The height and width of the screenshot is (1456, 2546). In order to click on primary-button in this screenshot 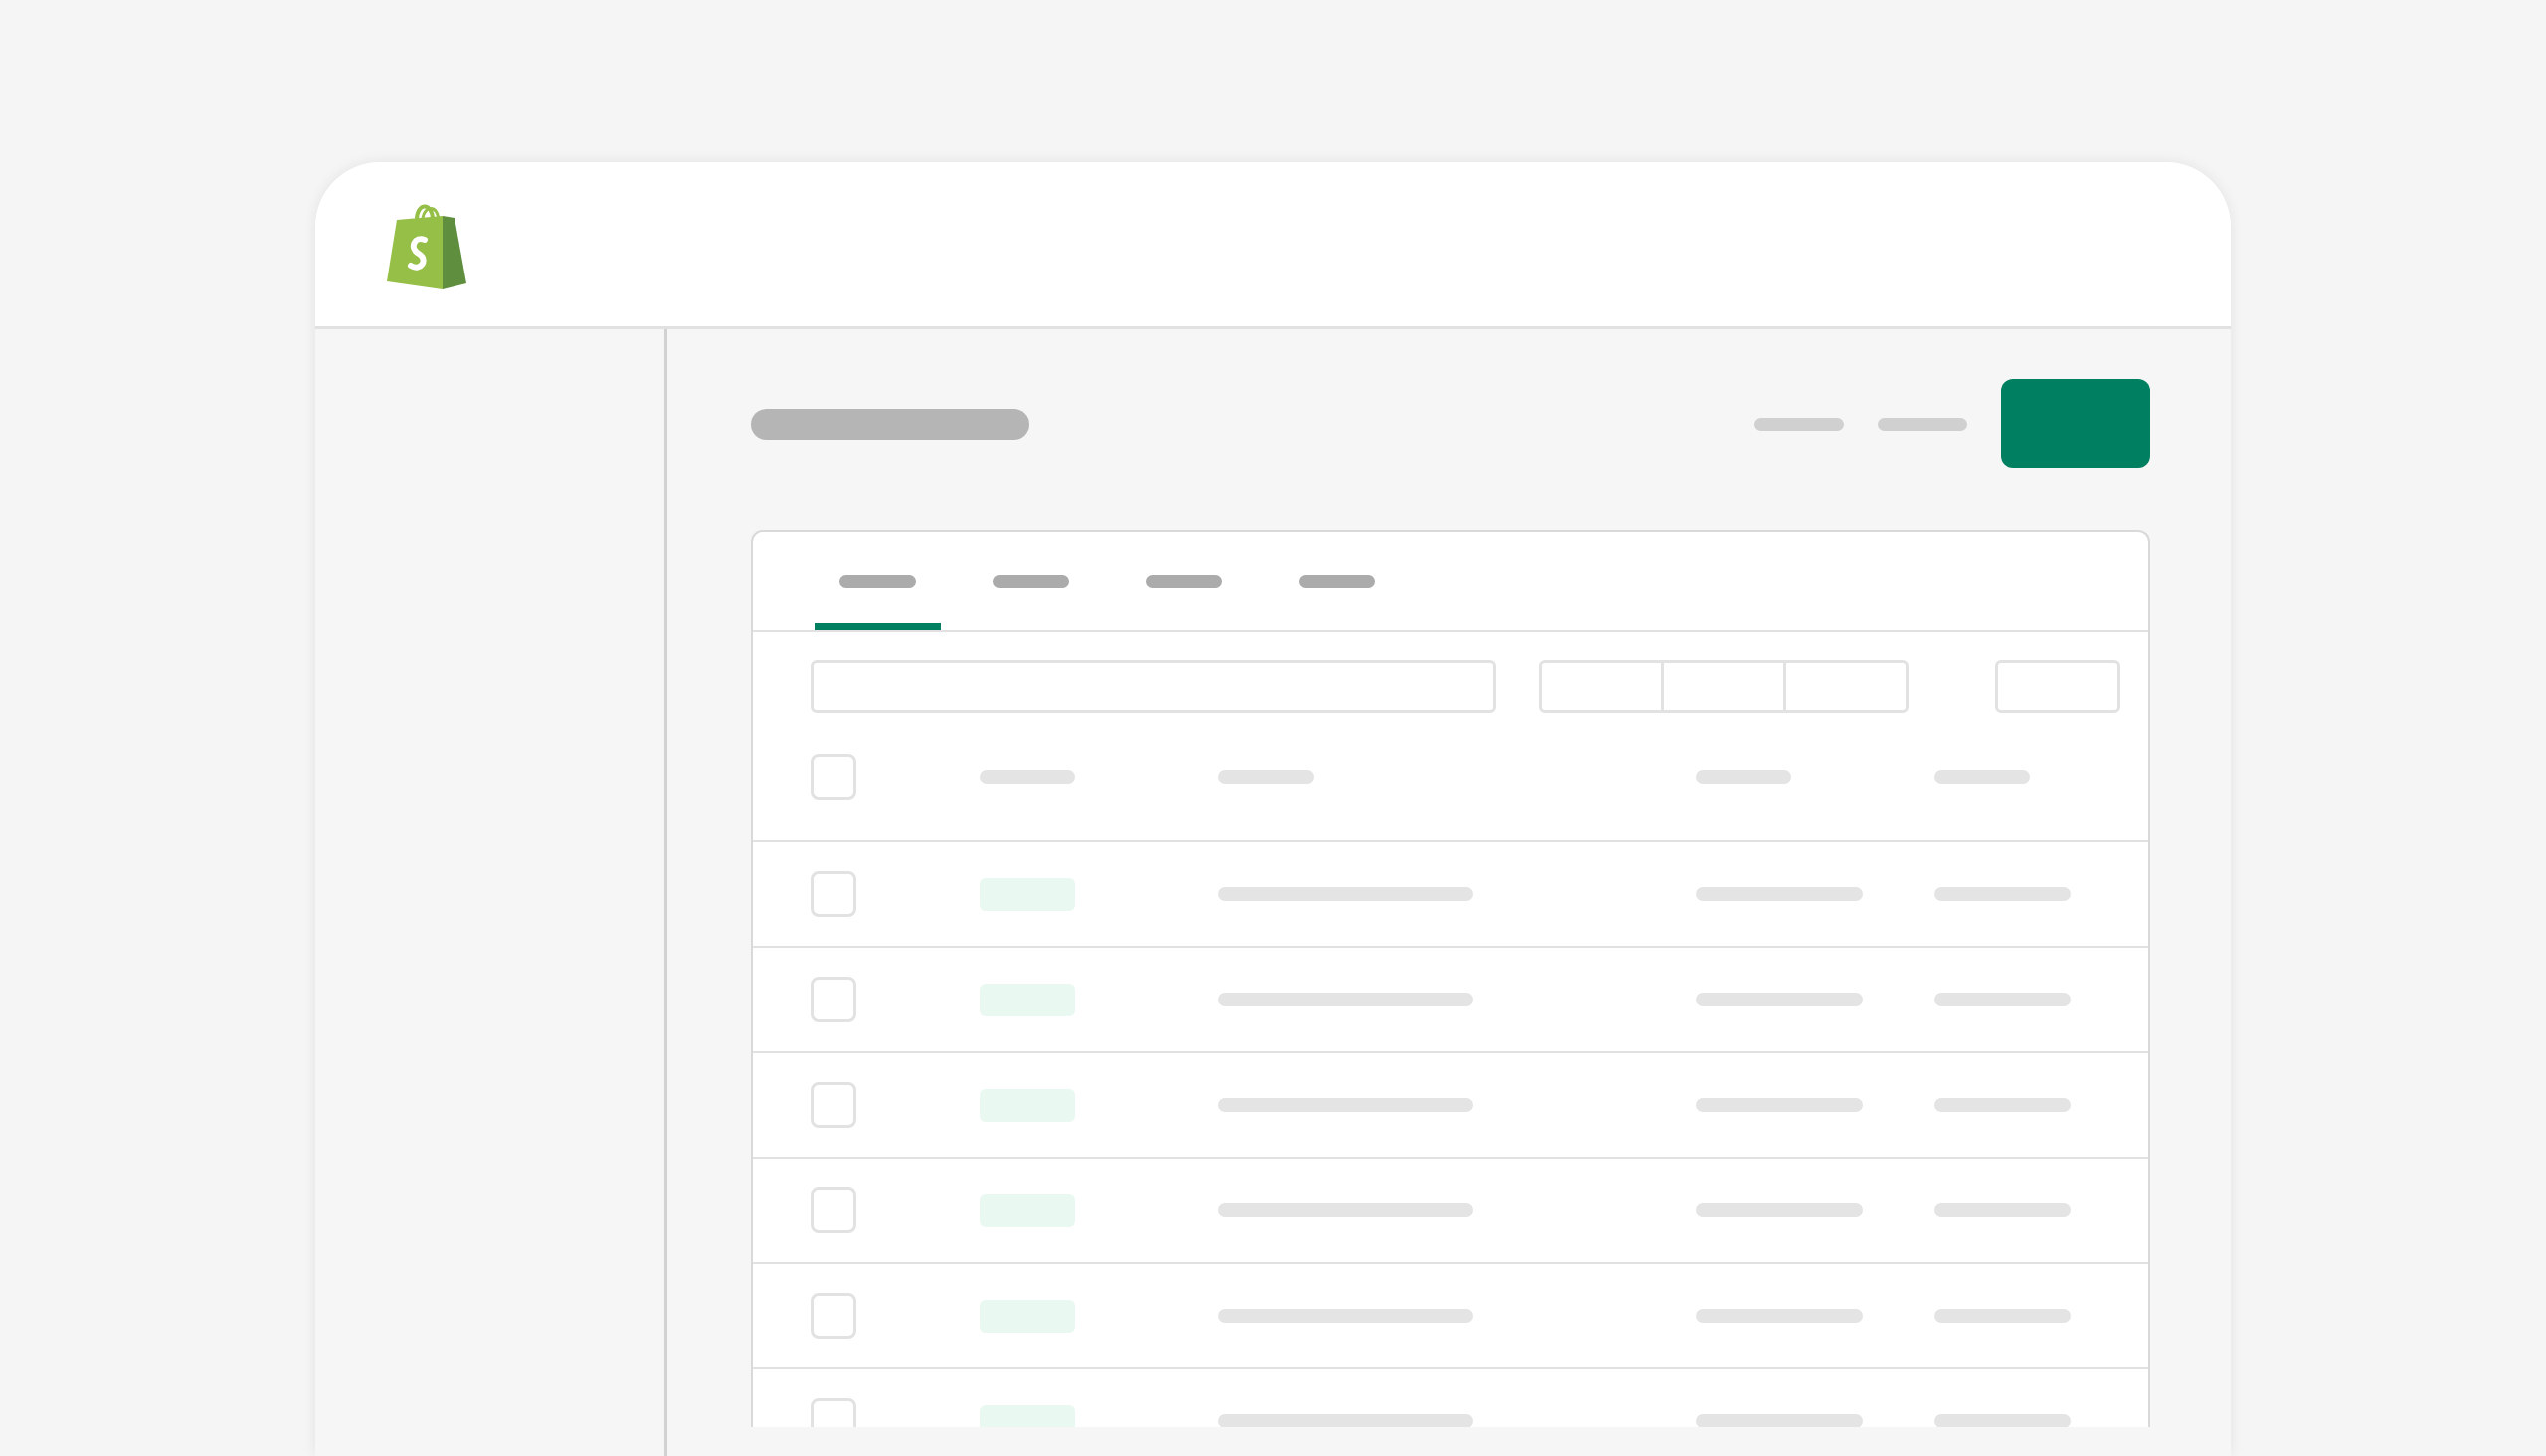, I will do `click(2075, 423)`.